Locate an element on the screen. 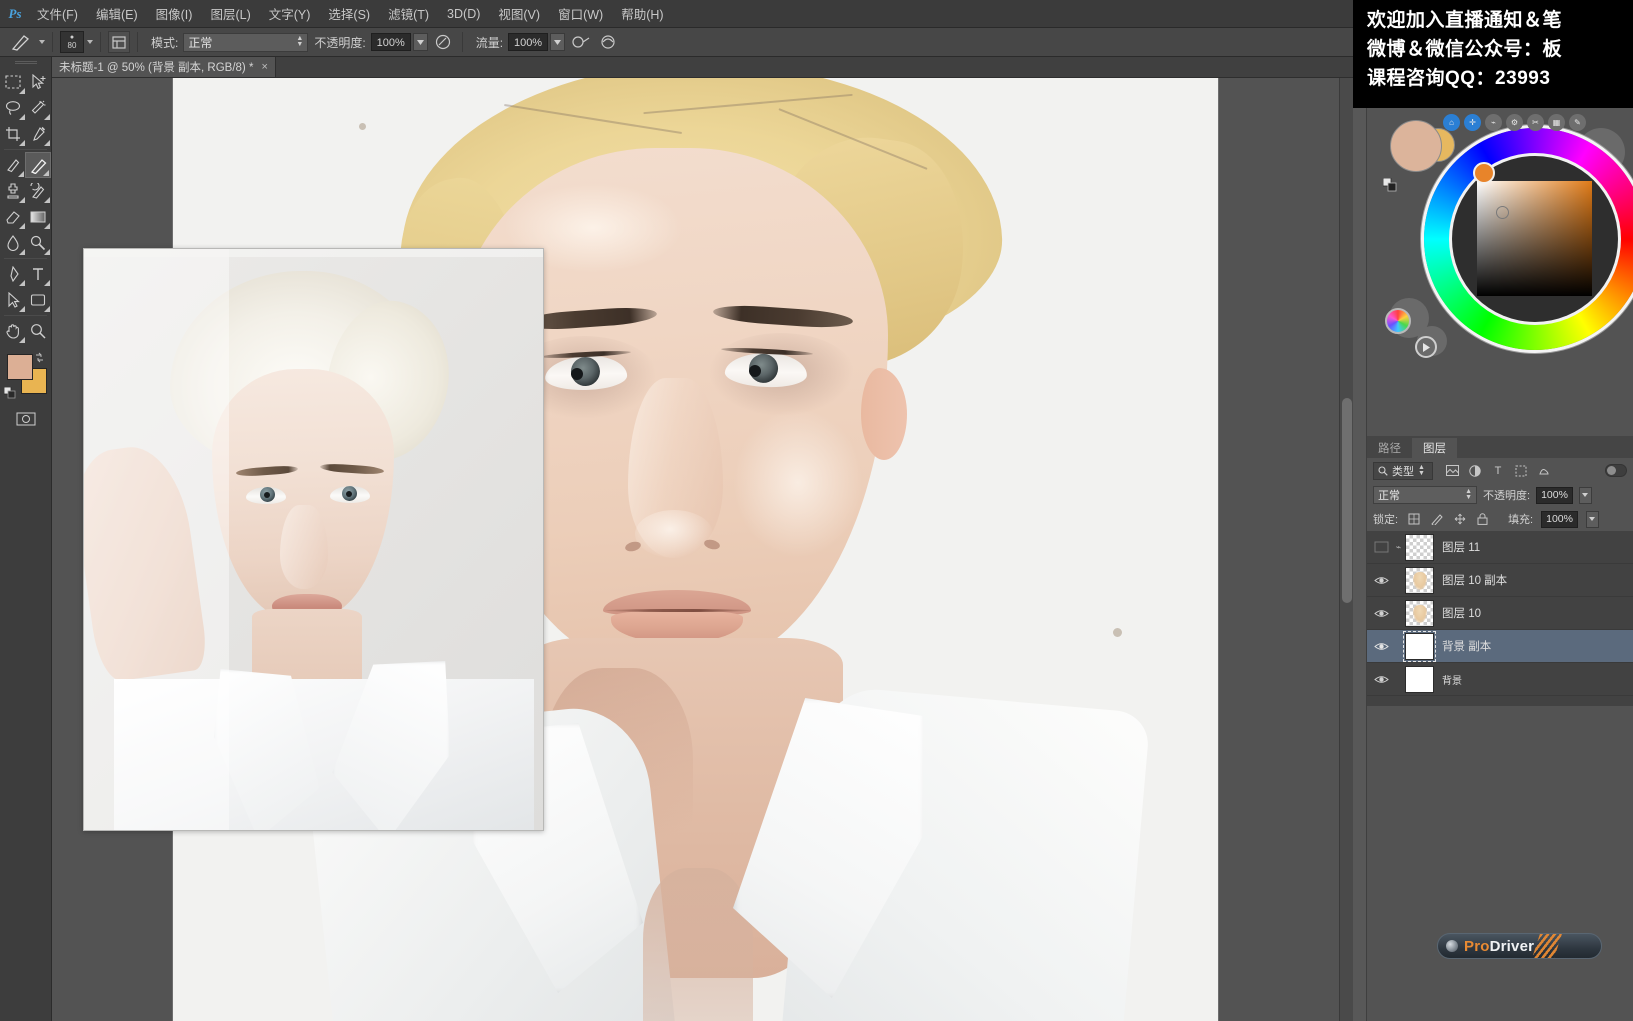 The image size is (1633, 1021). history-brush-tool is located at coordinates (39, 191).